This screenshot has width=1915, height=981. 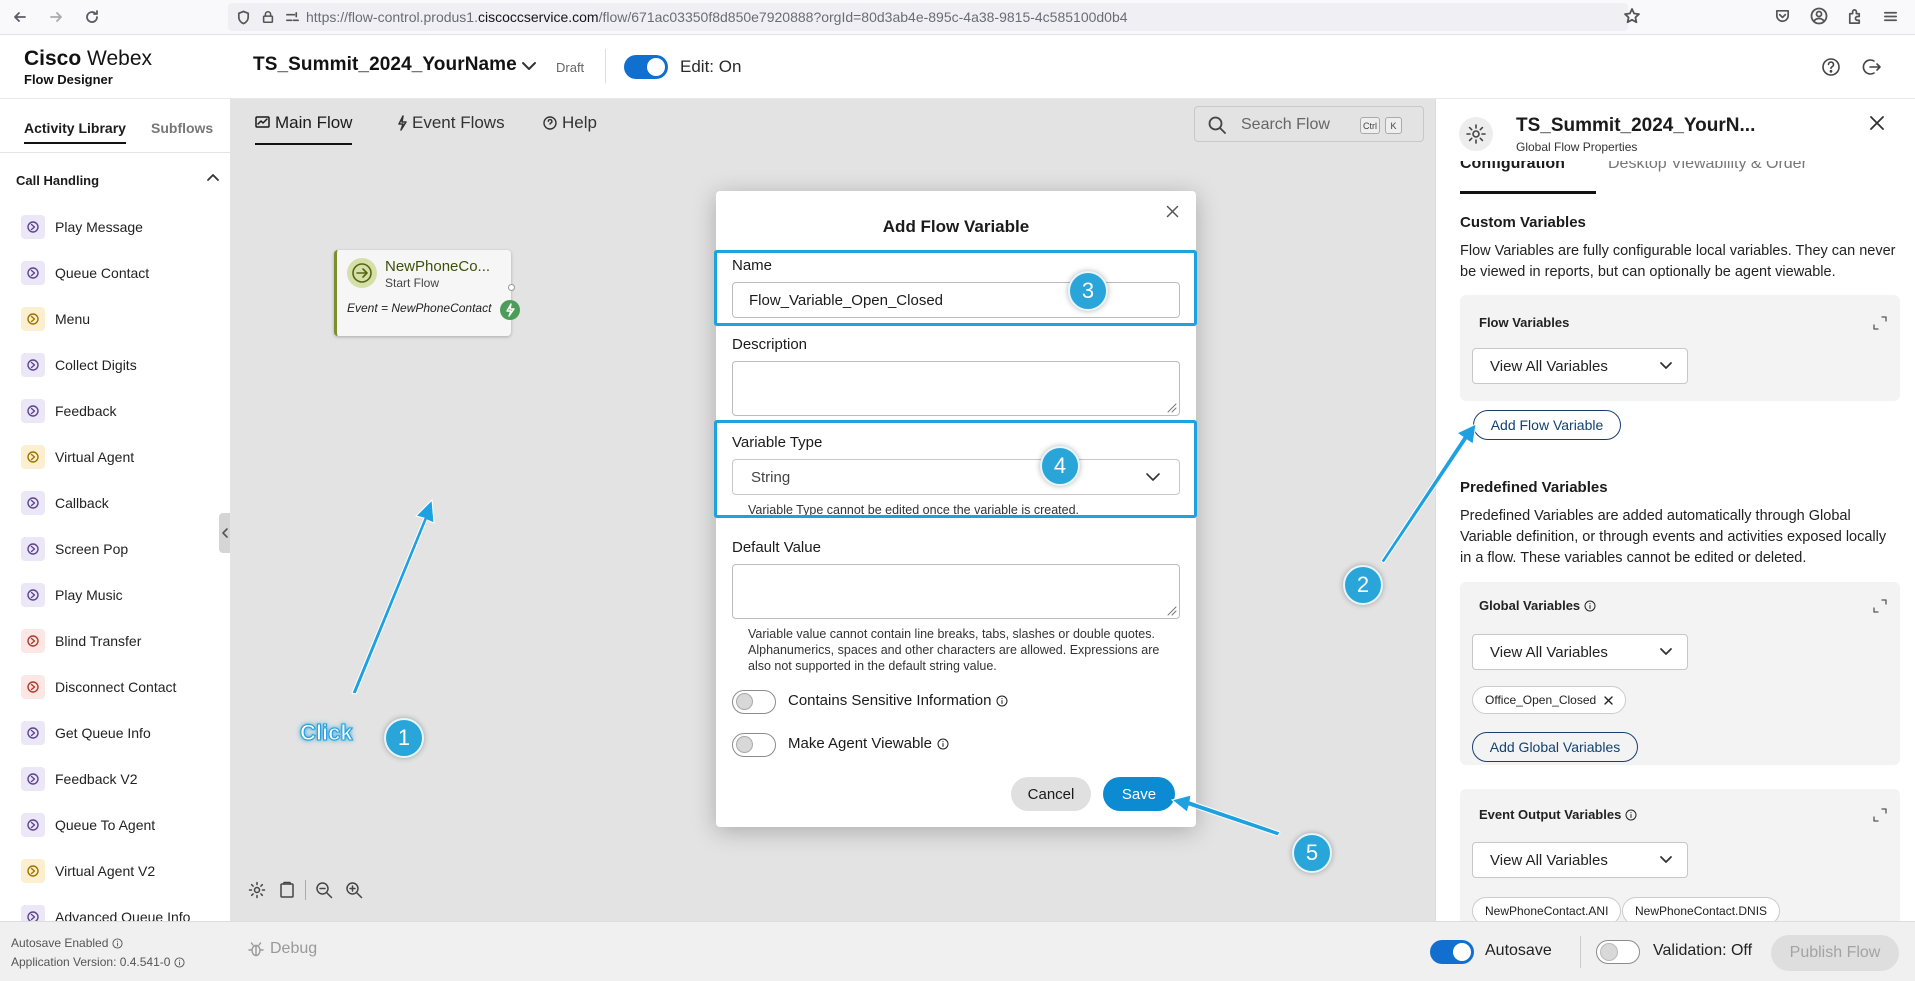 What do you see at coordinates (1088, 291) in the screenshot?
I see `step-badge-3: 3` at bounding box center [1088, 291].